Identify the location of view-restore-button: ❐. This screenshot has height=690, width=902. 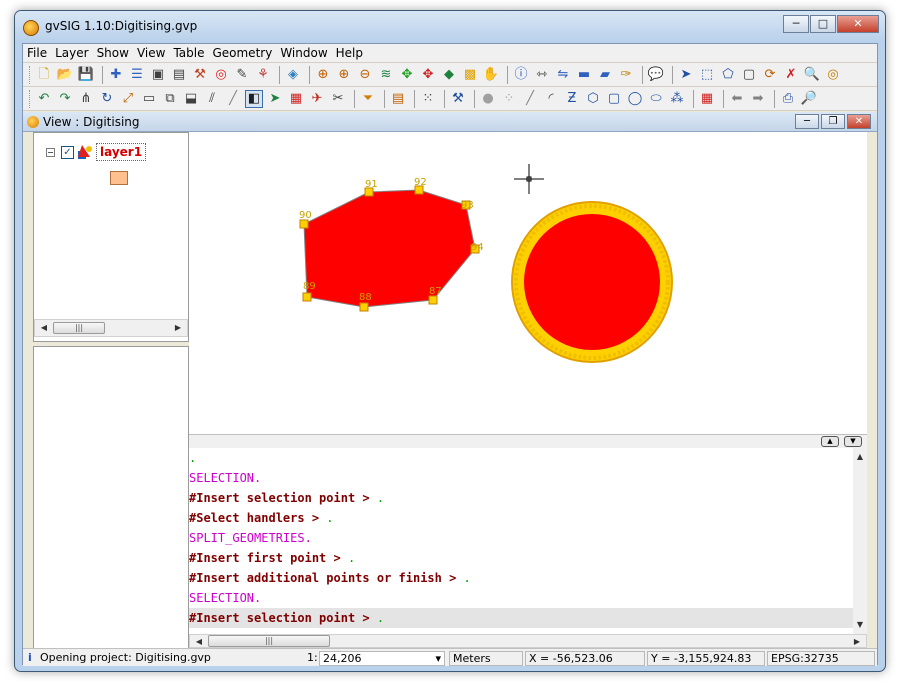
(833, 121).